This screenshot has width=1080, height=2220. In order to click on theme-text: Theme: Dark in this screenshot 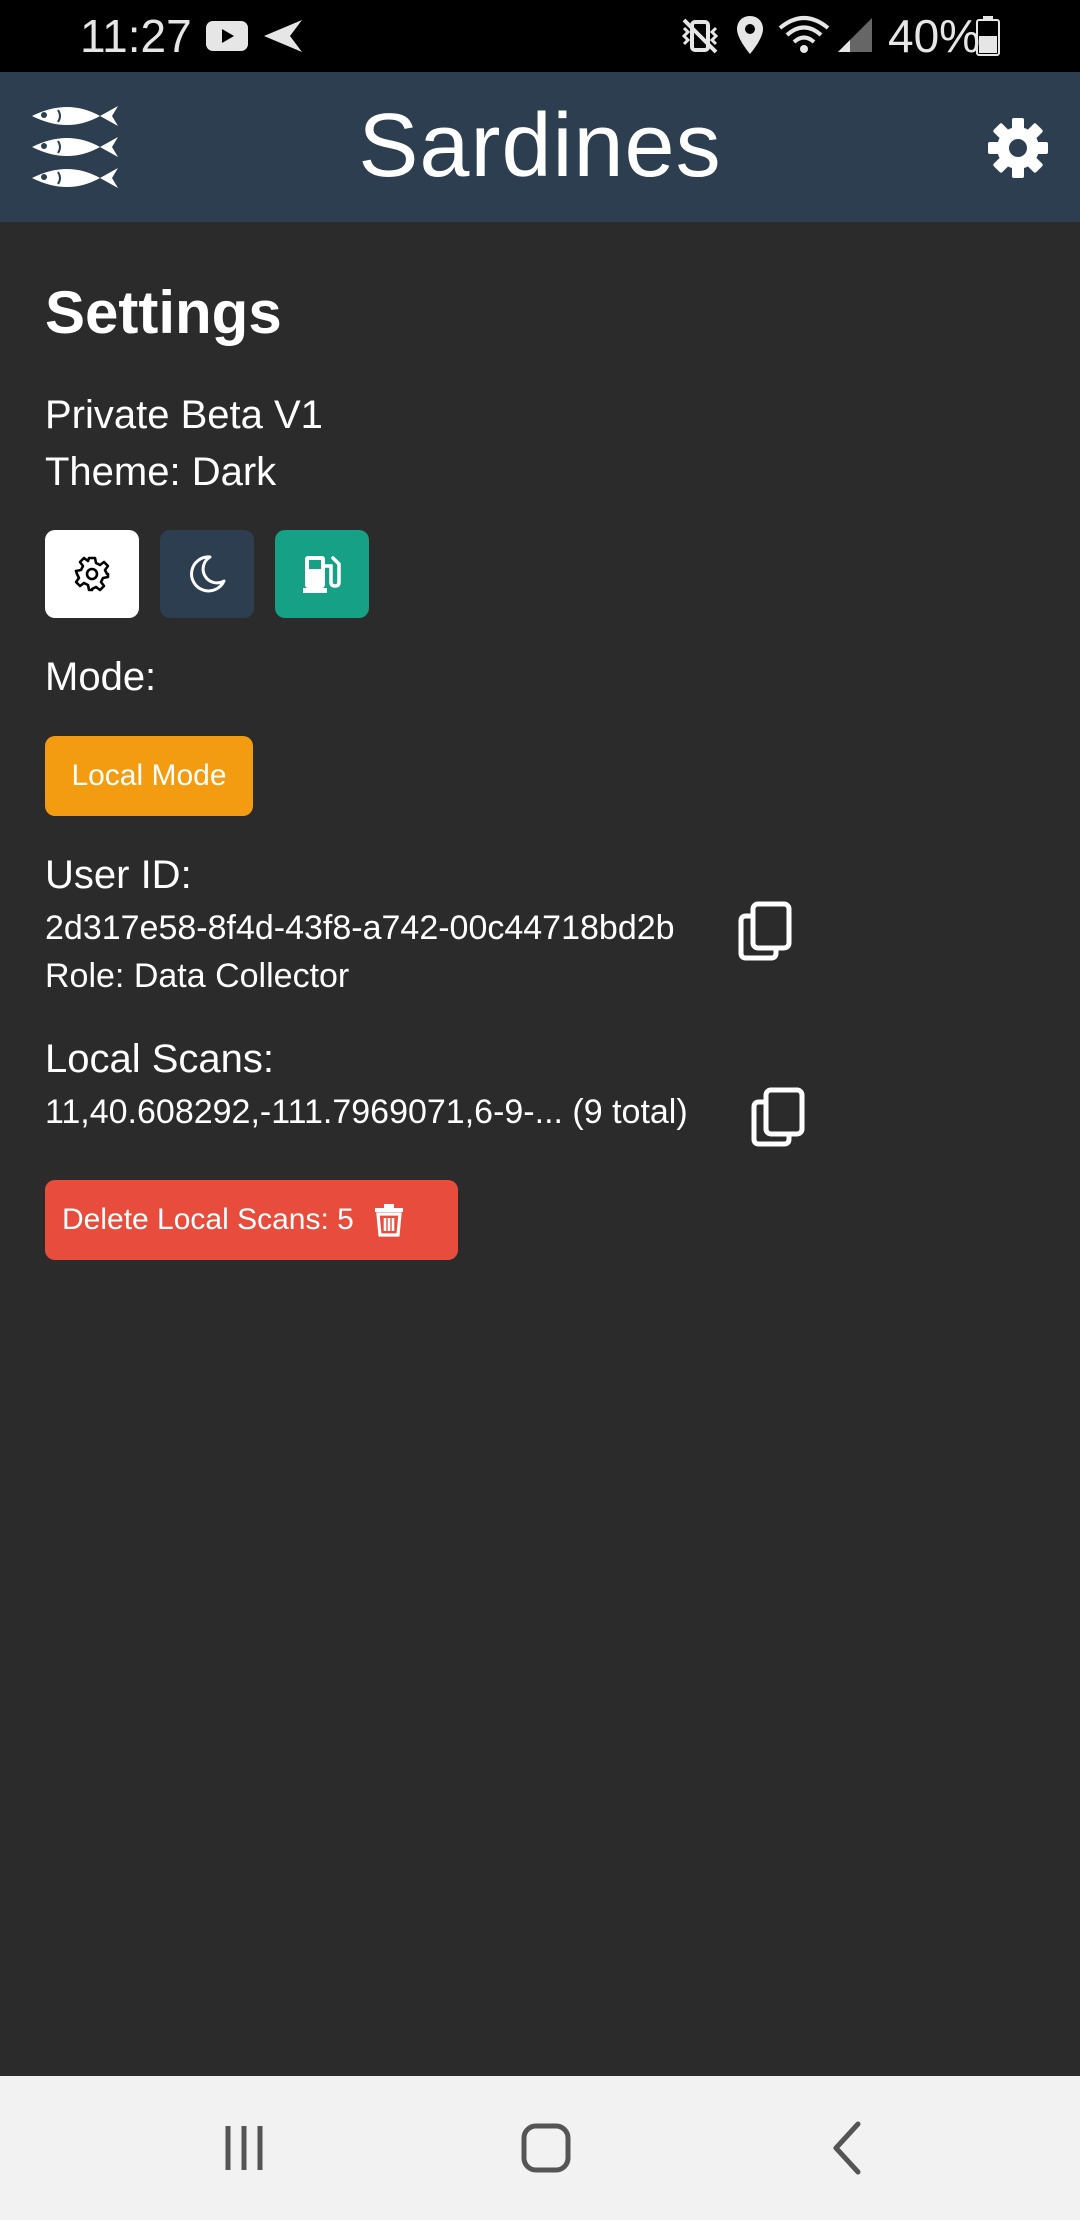, I will do `click(161, 472)`.